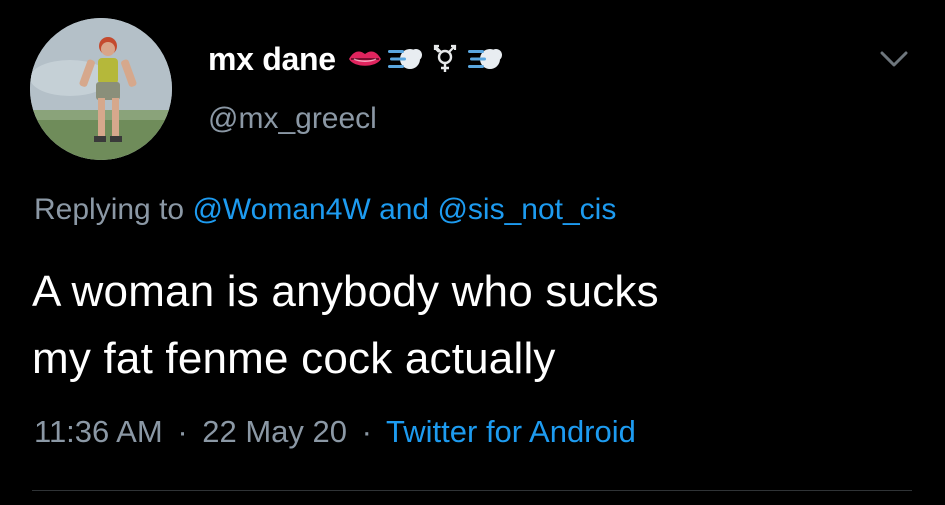  Describe the element at coordinates (425, 59) in the screenshot. I see `name-emoji-row` at that location.